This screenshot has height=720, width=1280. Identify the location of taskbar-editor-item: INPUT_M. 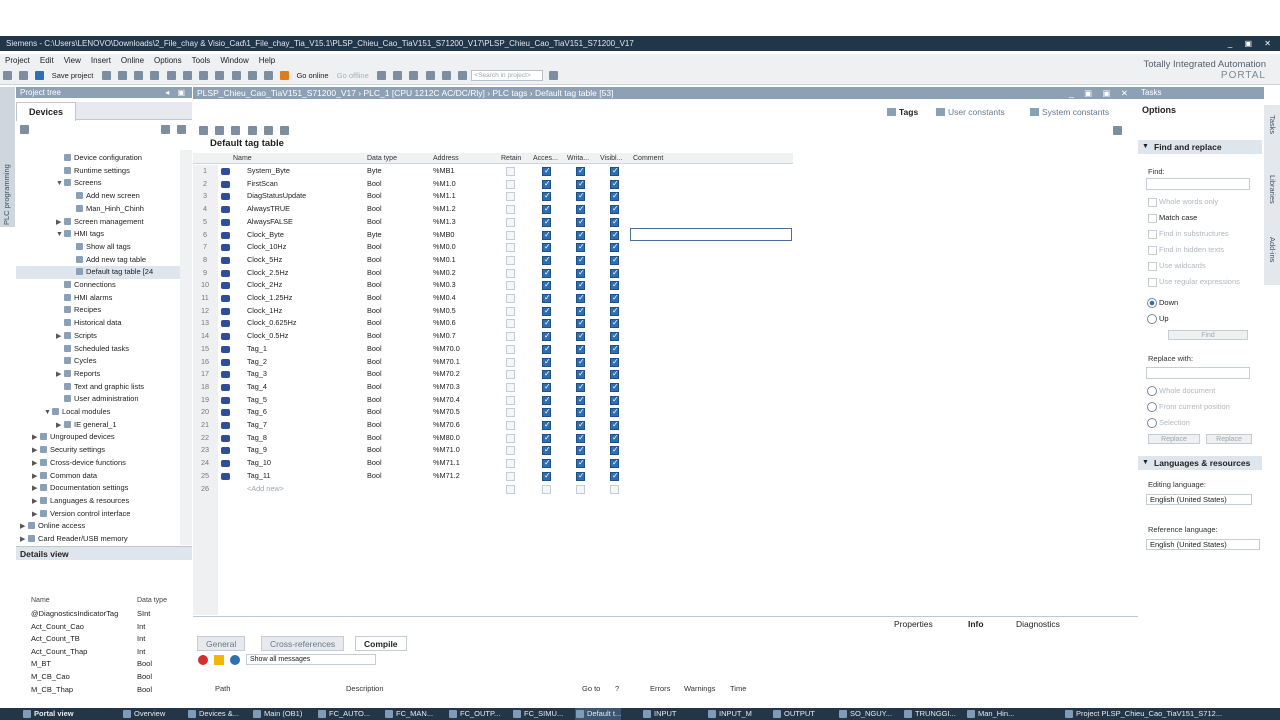
(729, 714).